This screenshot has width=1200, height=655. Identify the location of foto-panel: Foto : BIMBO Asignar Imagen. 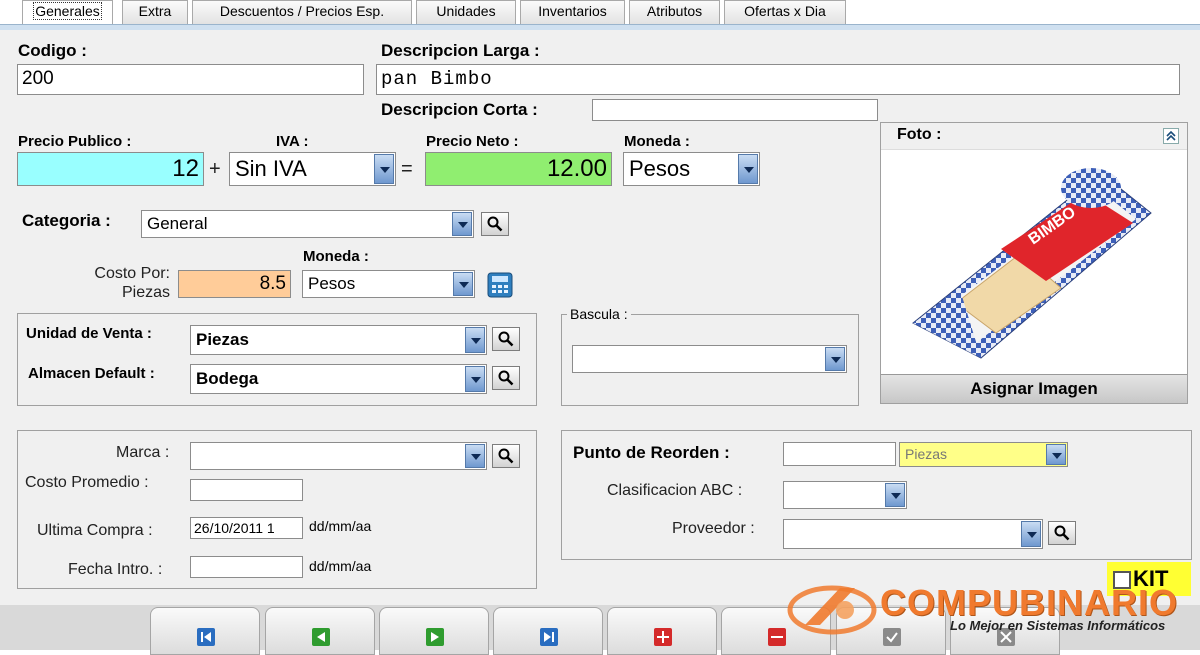
(1034, 263).